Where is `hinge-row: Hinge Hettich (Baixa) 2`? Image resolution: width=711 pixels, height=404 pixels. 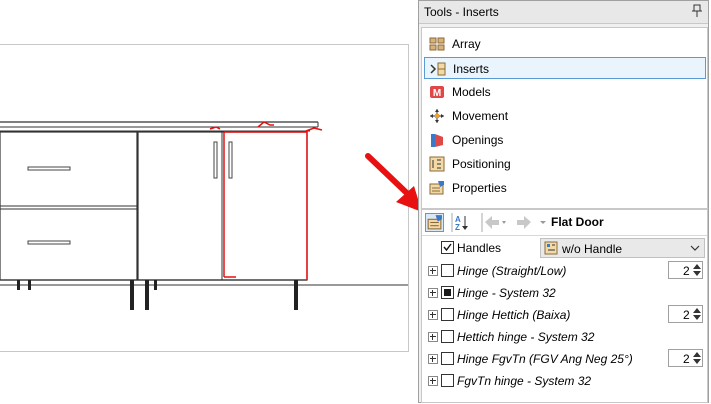 hinge-row: Hinge Hettich (Baixa) 2 is located at coordinates (564, 315).